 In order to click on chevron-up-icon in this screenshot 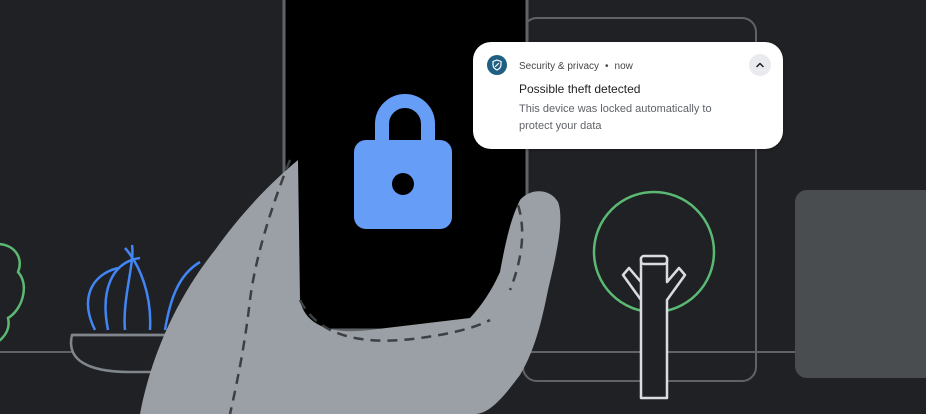, I will do `click(760, 65)`.